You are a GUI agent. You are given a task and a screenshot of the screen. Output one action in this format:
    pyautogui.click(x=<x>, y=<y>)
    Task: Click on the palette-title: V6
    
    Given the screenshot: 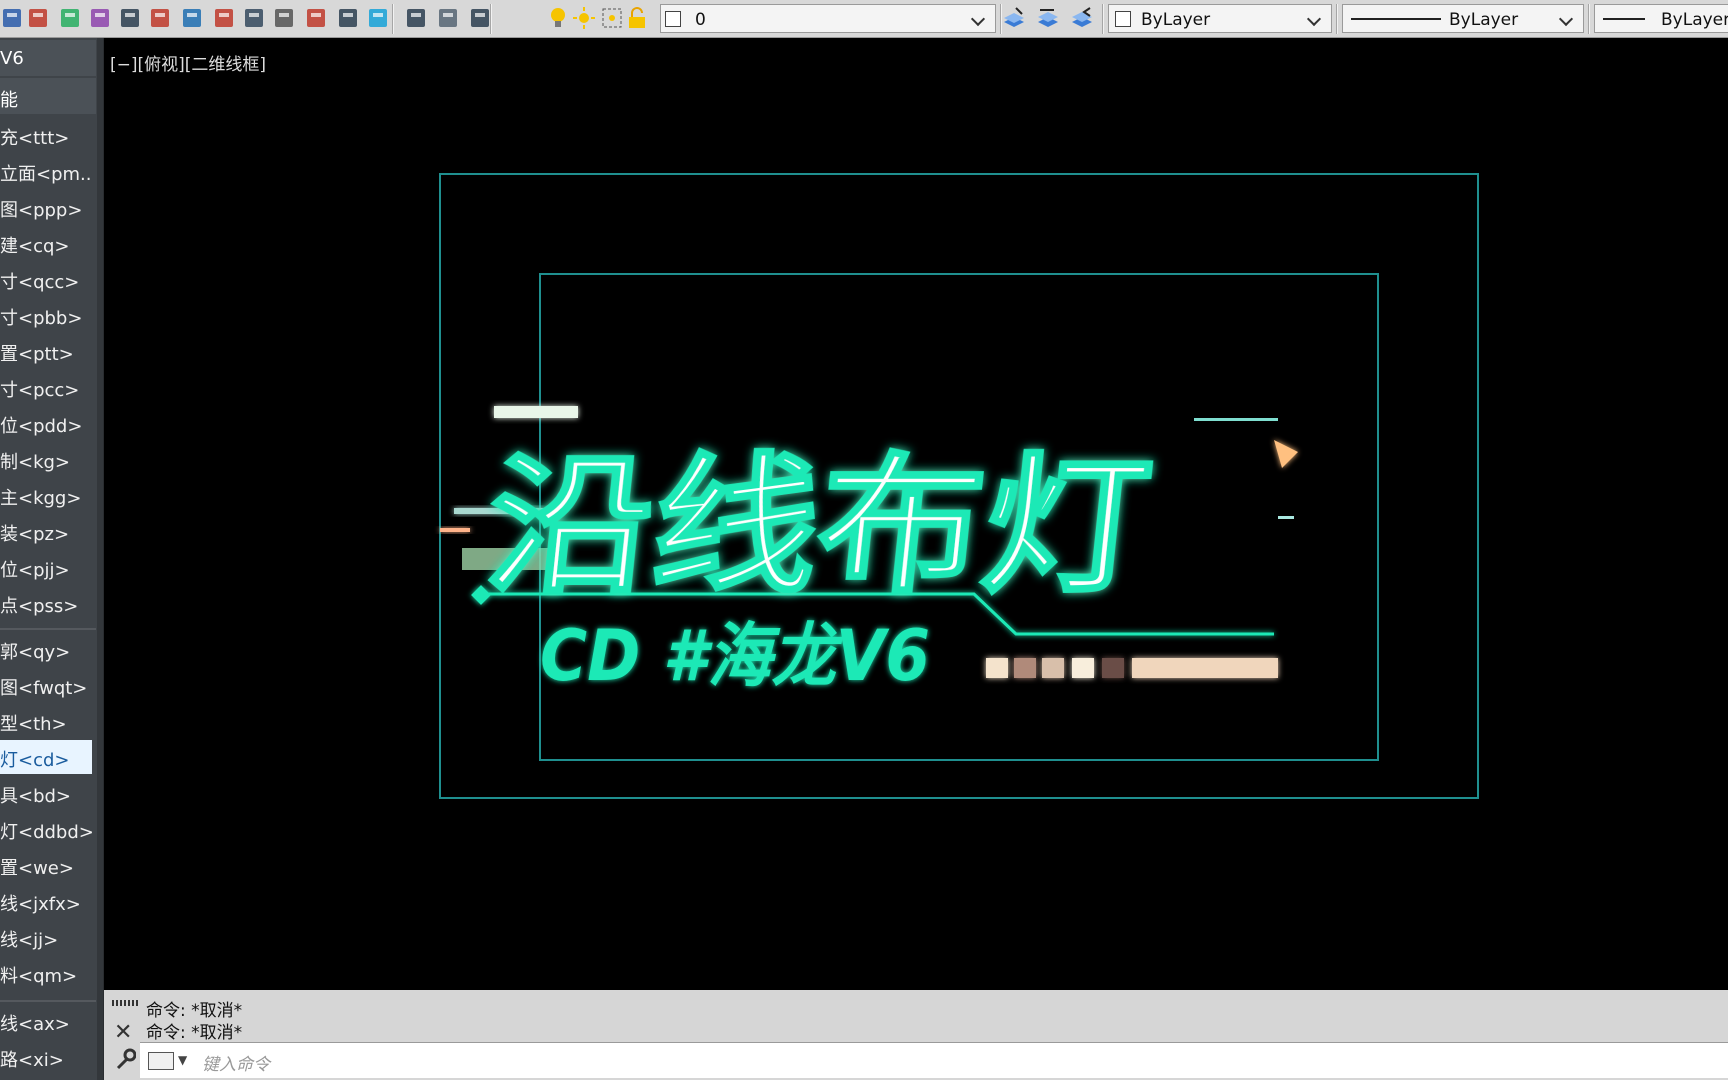 What is the action you would take?
    pyautogui.click(x=48, y=58)
    